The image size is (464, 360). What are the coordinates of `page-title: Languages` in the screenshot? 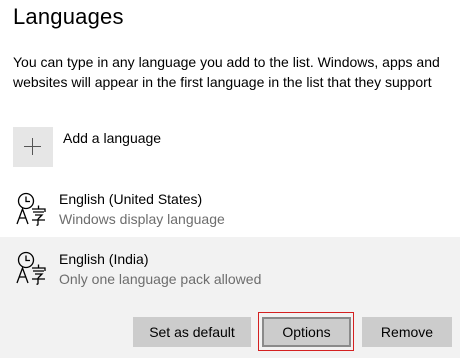 It's located at (68, 16).